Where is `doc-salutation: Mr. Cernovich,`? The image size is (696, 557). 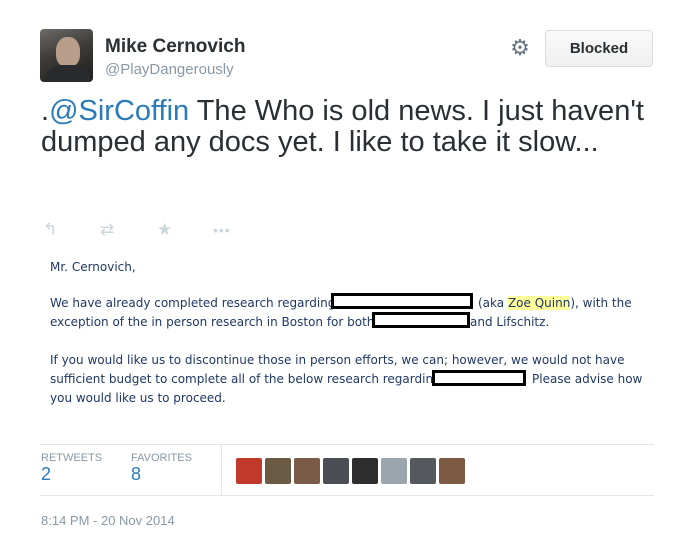 doc-salutation: Mr. Cernovich, is located at coordinates (93, 267).